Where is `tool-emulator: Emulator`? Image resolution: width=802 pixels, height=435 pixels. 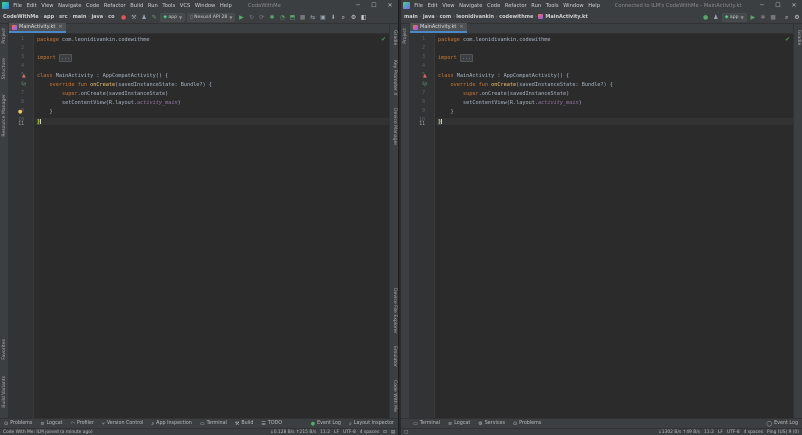
tool-emulator: Emulator is located at coordinates (394, 356).